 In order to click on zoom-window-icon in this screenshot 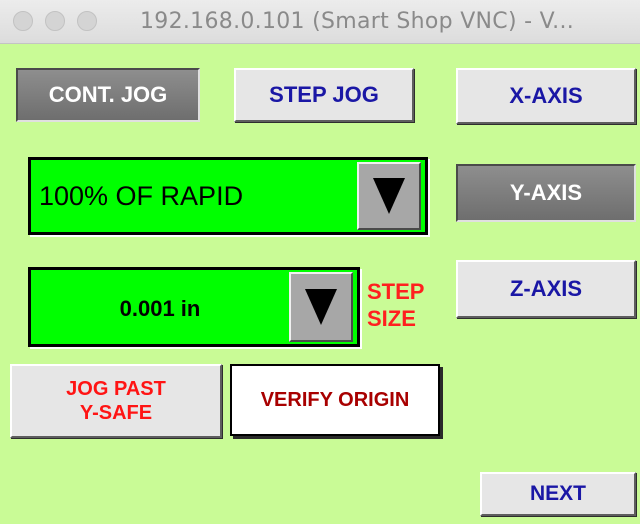, I will do `click(87, 21)`.